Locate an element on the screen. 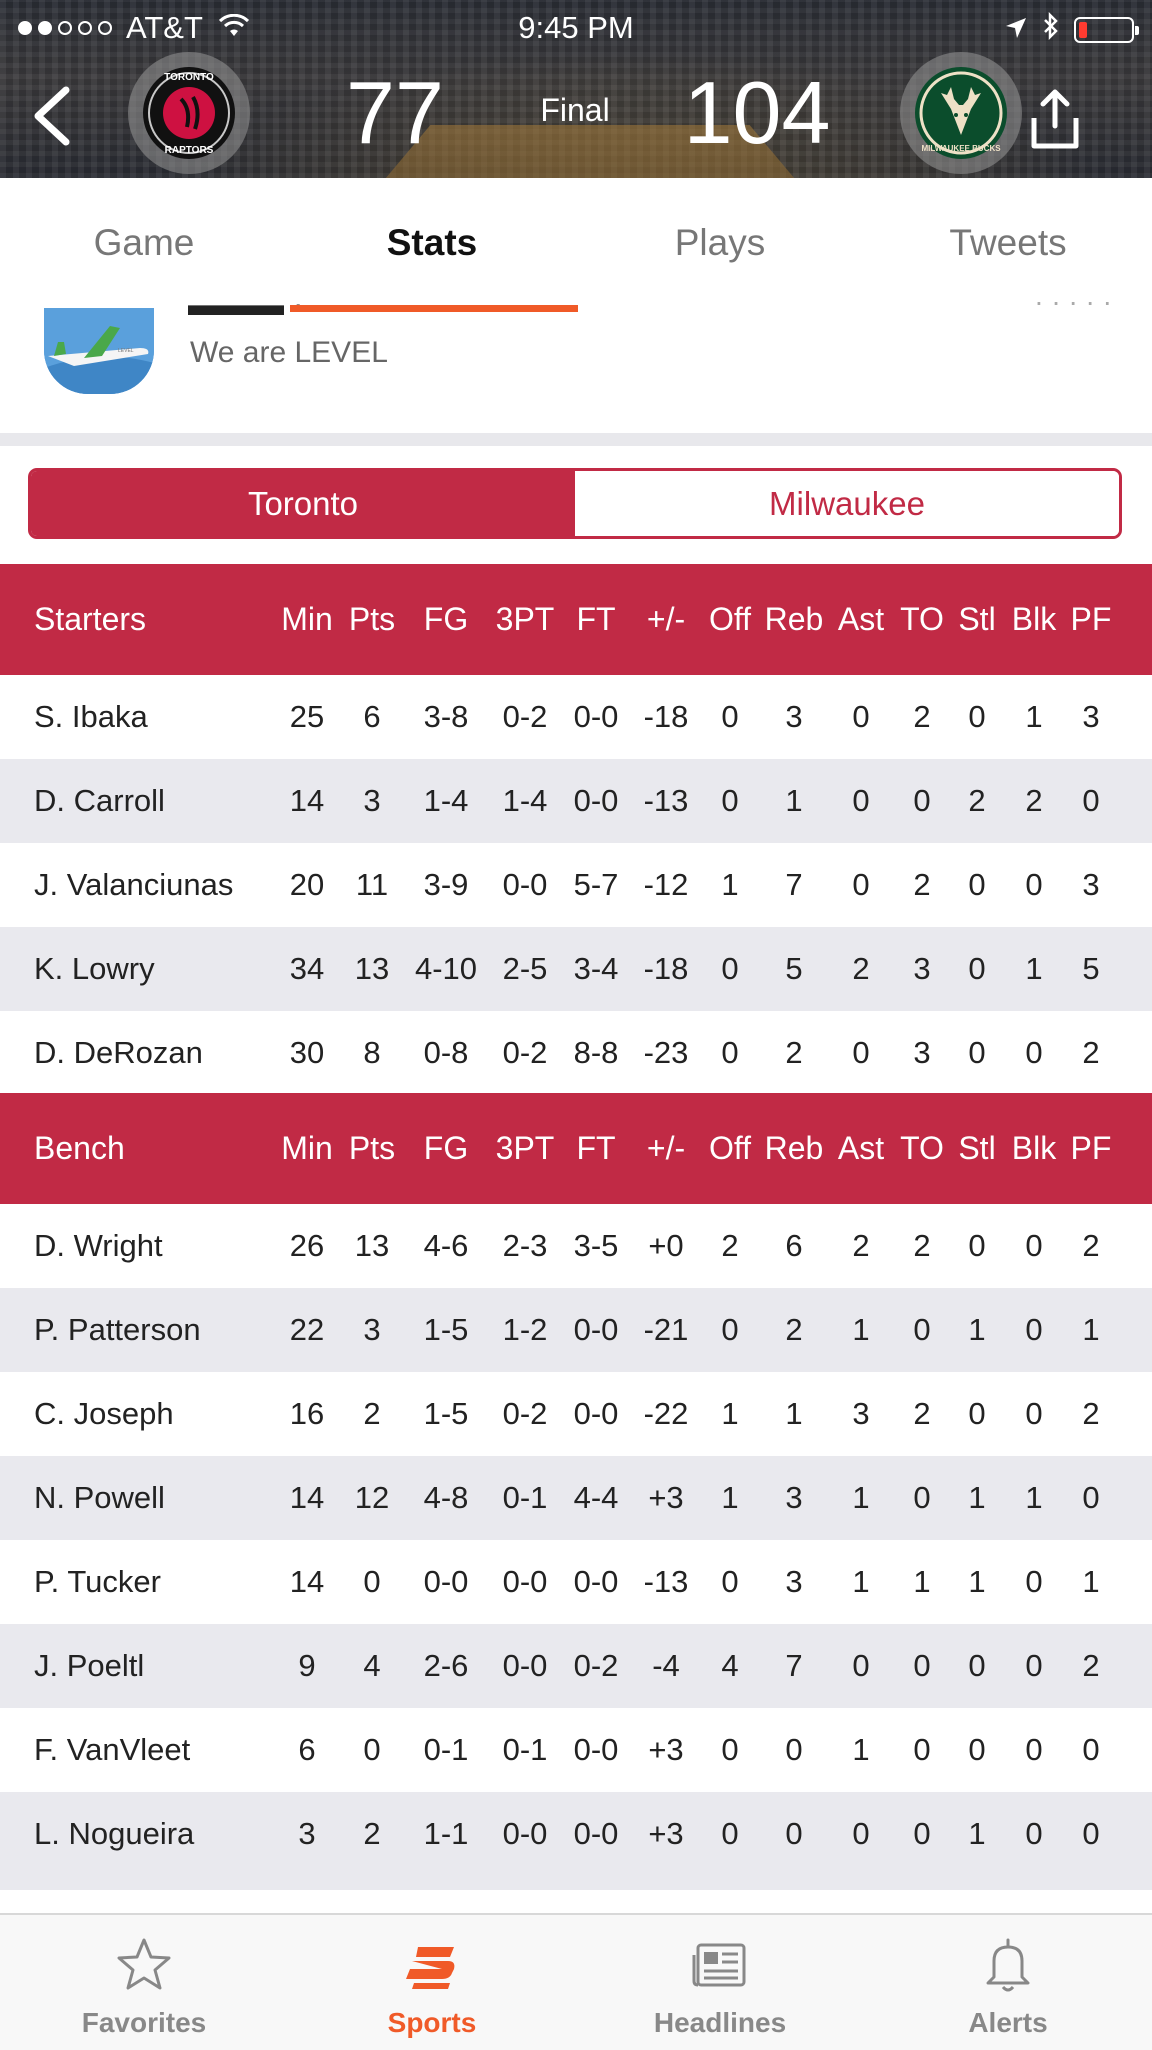 This screenshot has height=2050, width=1152. game-status: Final is located at coordinates (575, 110).